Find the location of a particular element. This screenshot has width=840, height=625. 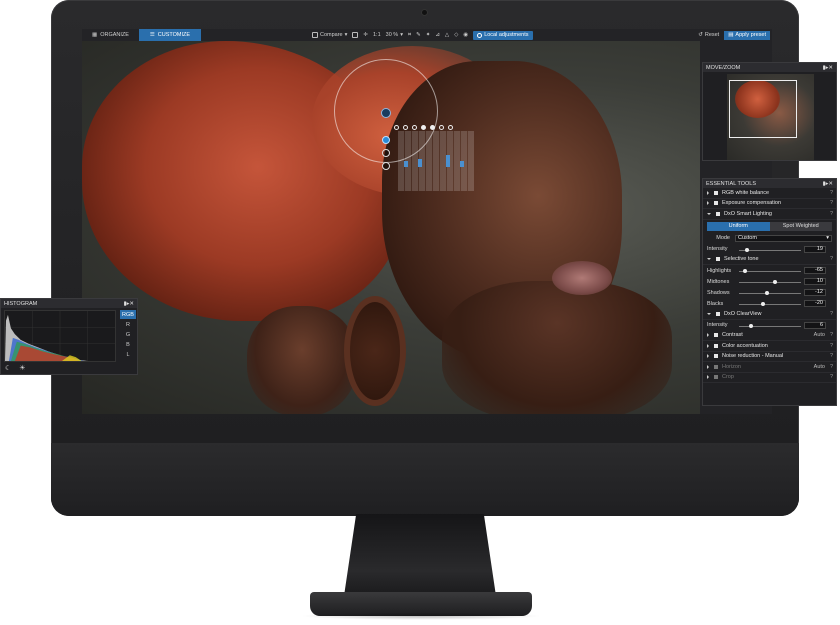

channel-rgb: RGB is located at coordinates (128, 314).